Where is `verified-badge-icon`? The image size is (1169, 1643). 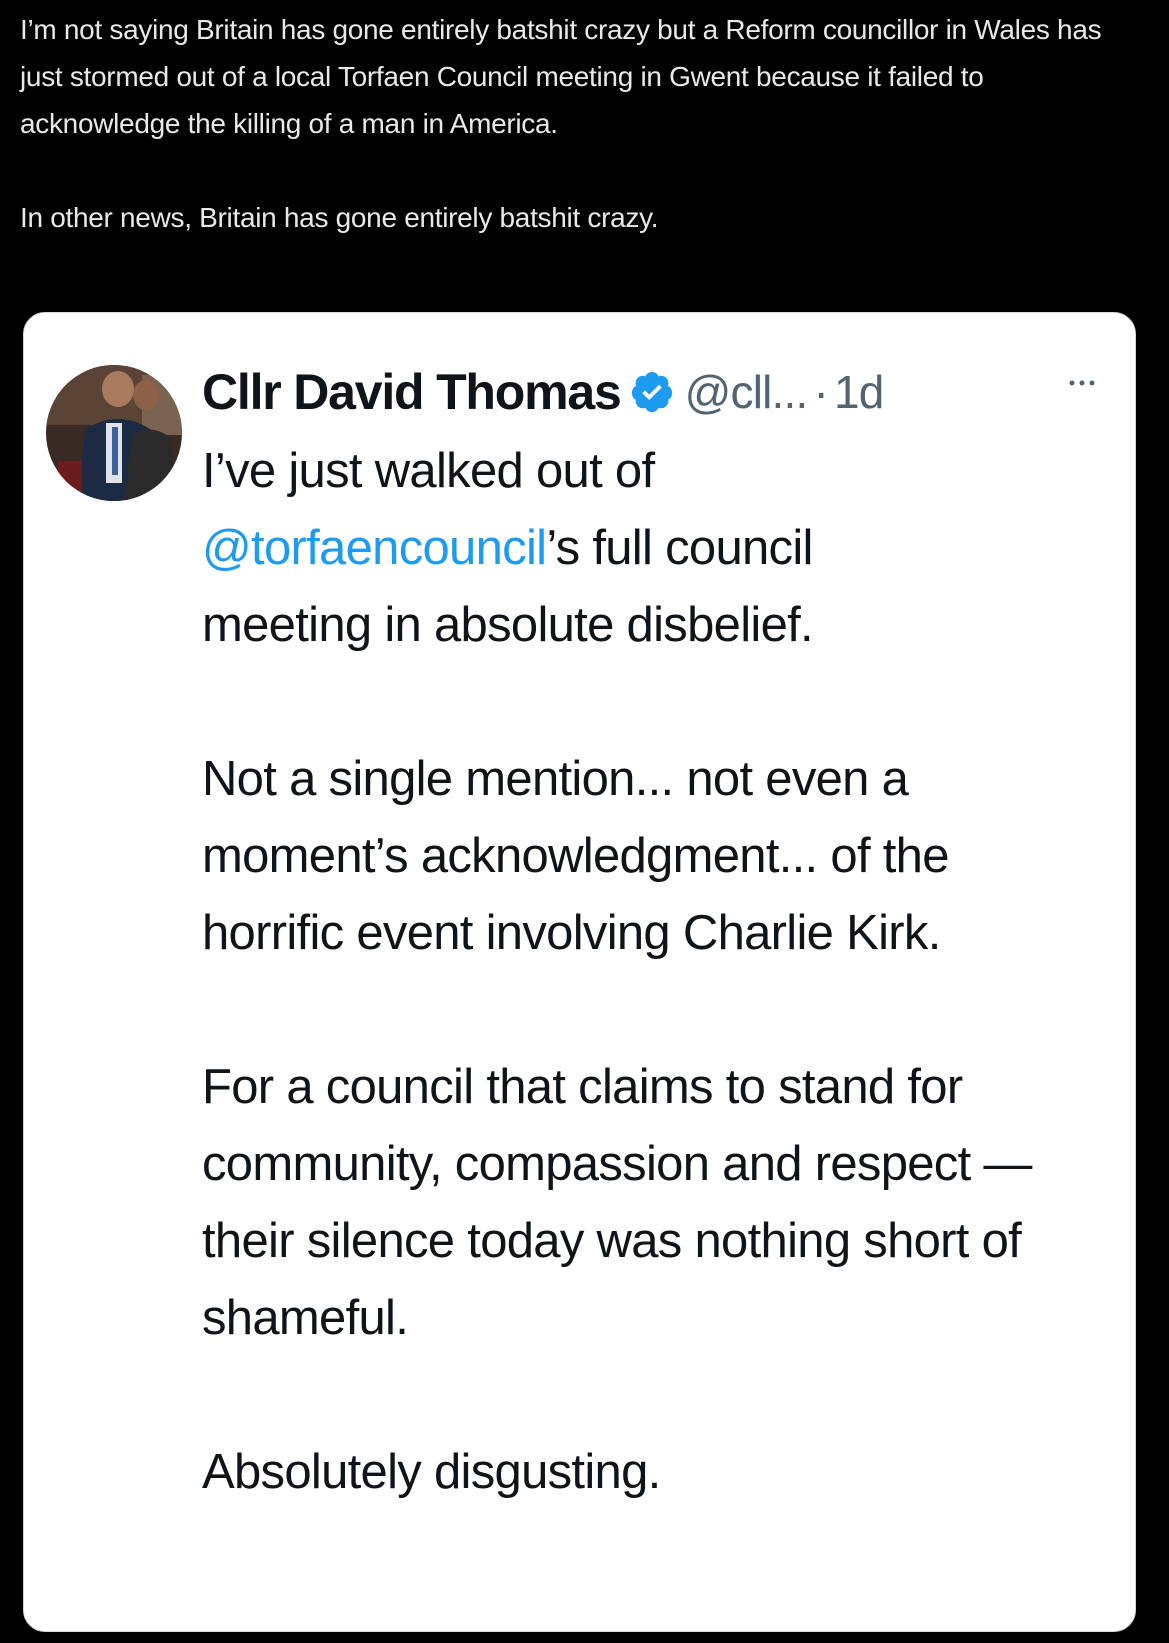
verified-badge-icon is located at coordinates (652, 392).